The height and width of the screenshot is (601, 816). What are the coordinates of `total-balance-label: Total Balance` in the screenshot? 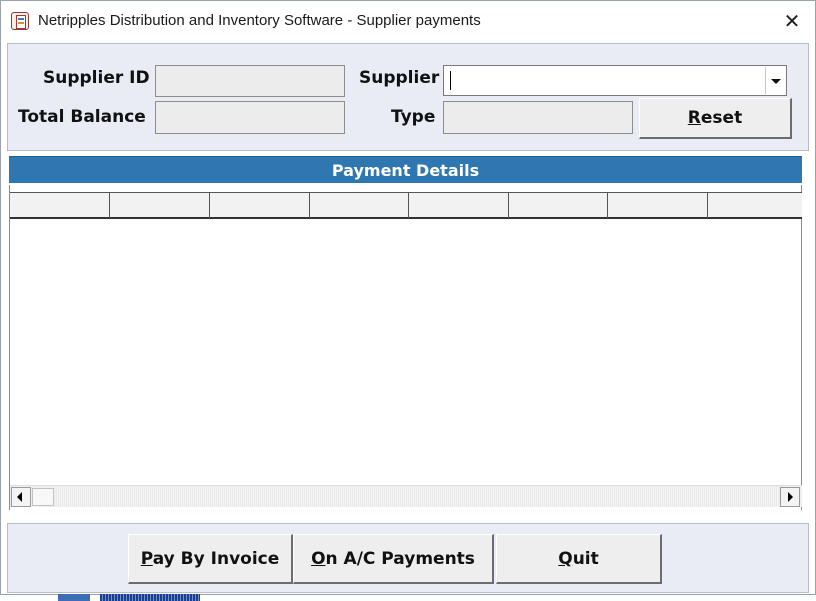 It's located at (82, 117).